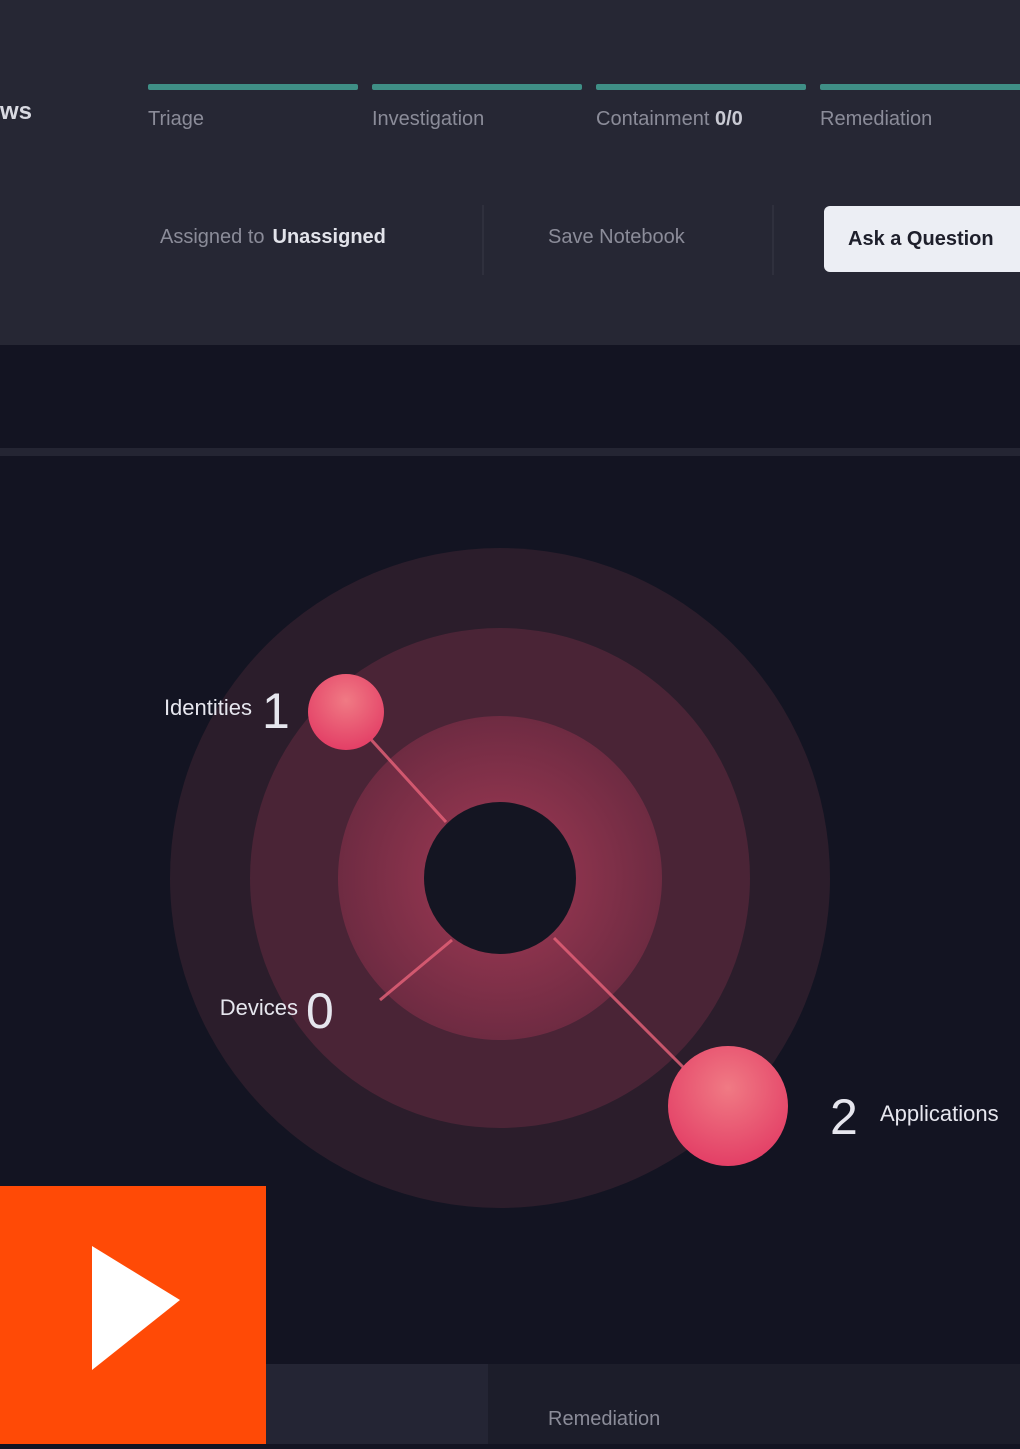 This screenshot has width=1020, height=1449. What do you see at coordinates (346, 712) in the screenshot?
I see `identities-node` at bounding box center [346, 712].